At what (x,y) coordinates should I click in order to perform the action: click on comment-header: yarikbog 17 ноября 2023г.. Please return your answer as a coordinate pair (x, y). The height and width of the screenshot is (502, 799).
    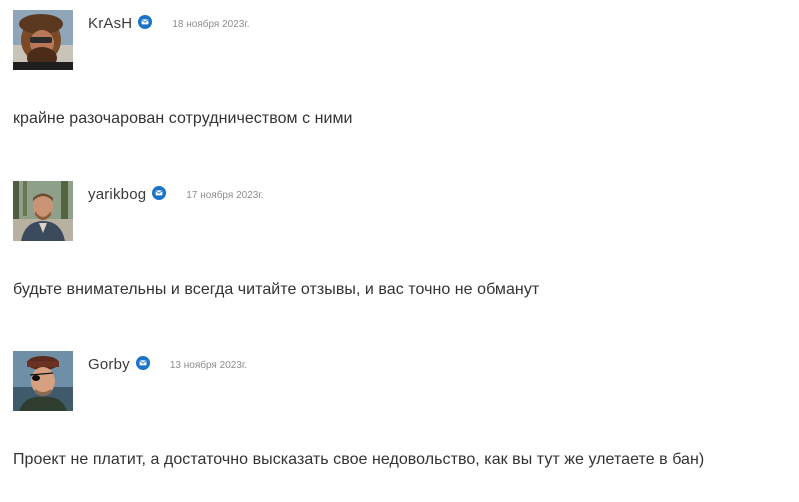
    Looking at the image, I should click on (176, 194).